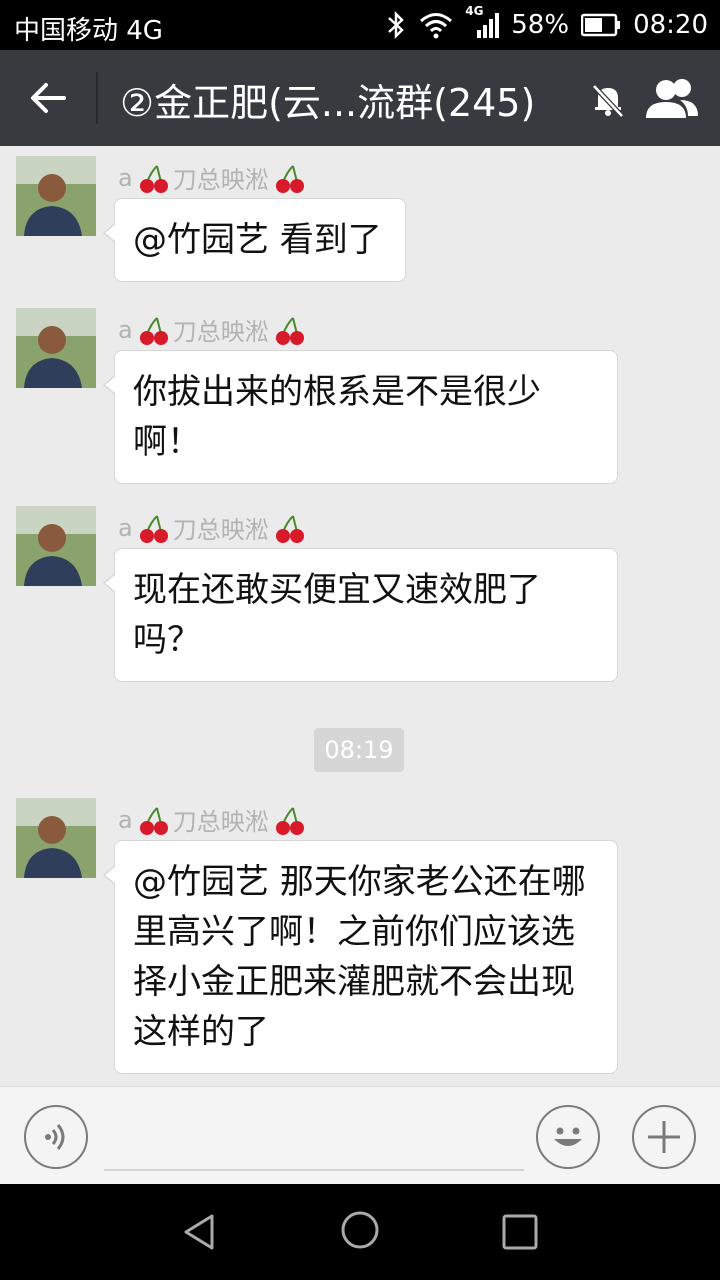 The width and height of the screenshot is (720, 1280). What do you see at coordinates (360, 25) in the screenshot?
I see `status-bar: 中国移动 4G 4G 58% 08:20` at bounding box center [360, 25].